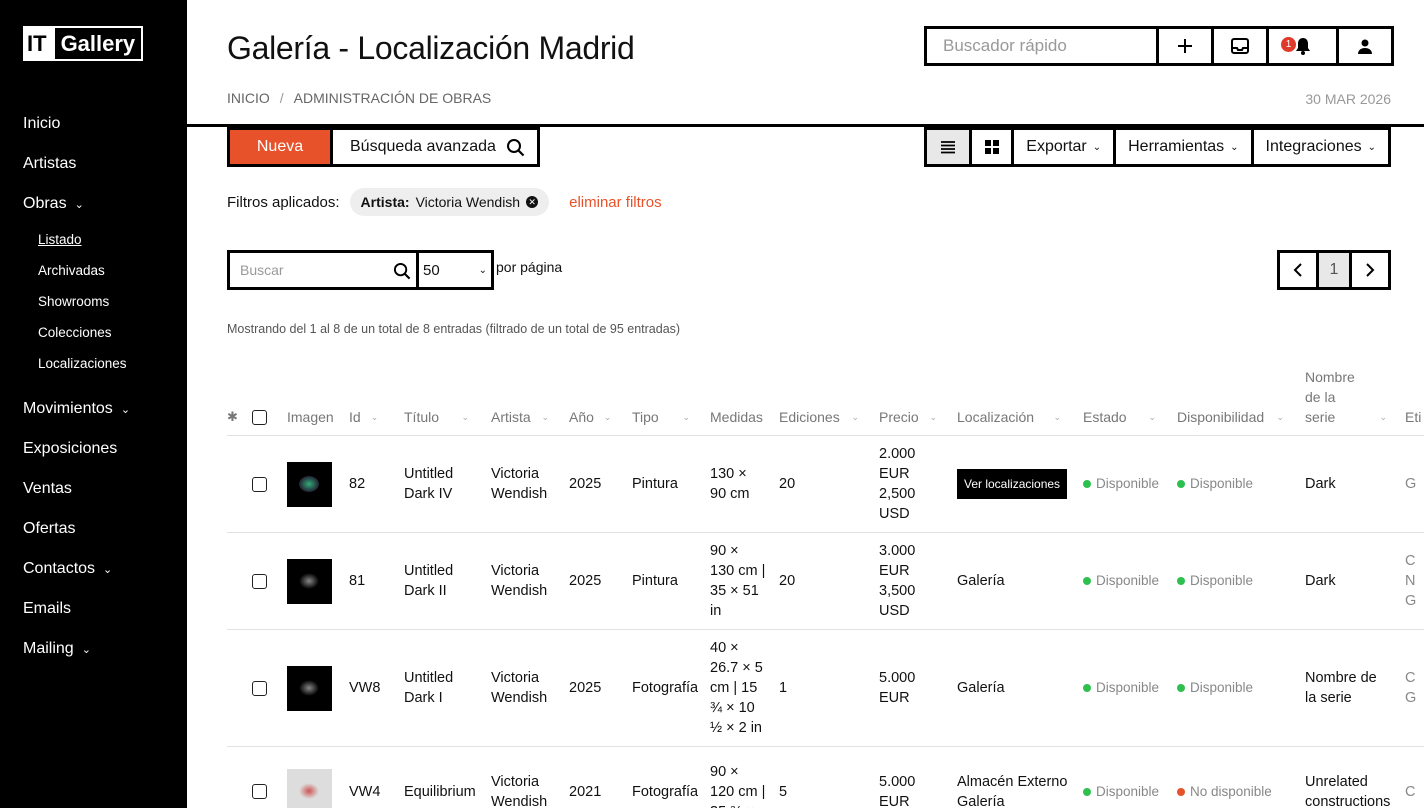 The width and height of the screenshot is (1424, 808). I want to click on sidebar-item-exposiciones: Exposiciones, so click(103, 449).